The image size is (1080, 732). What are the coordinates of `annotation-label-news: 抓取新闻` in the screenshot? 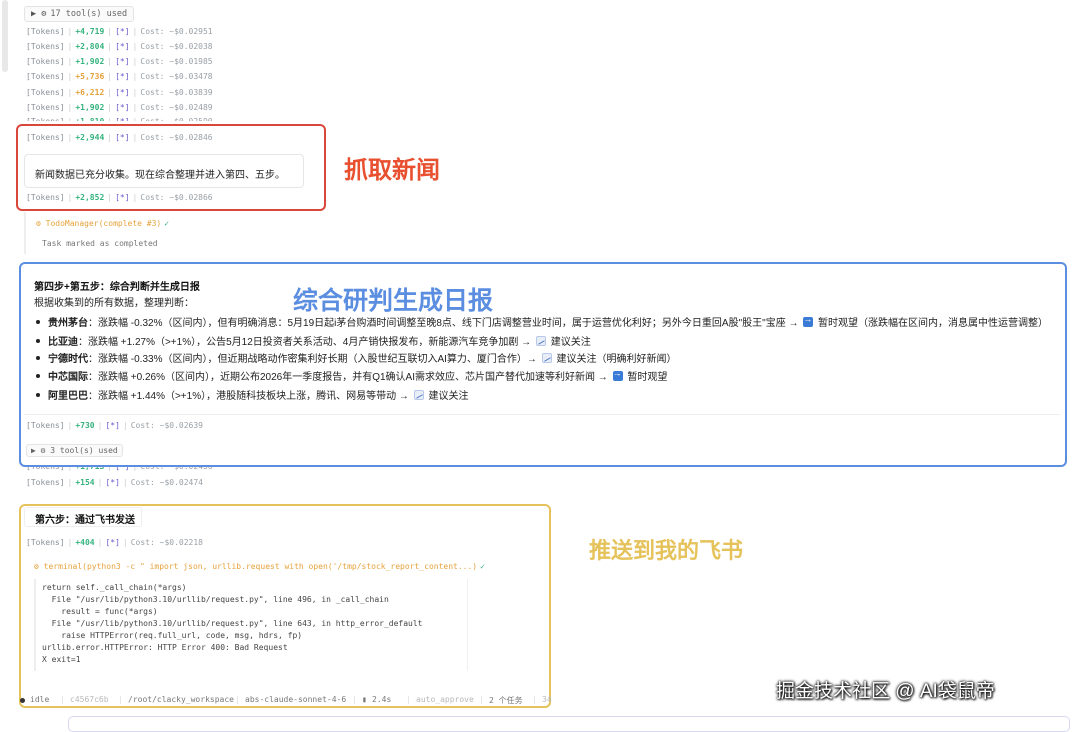 It's located at (392, 170).